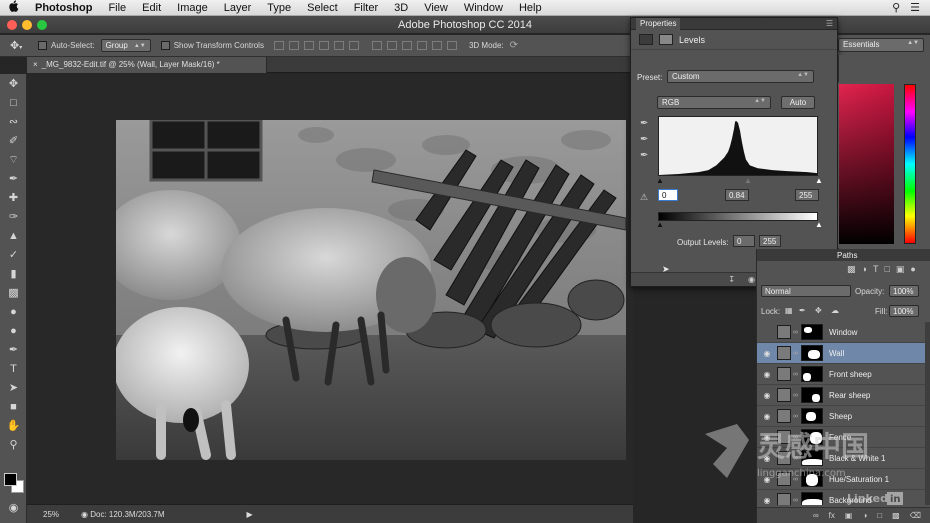 The width and height of the screenshot is (930, 523). Describe the element at coordinates (904, 311) in the screenshot. I see `fill-field: 100%` at that location.